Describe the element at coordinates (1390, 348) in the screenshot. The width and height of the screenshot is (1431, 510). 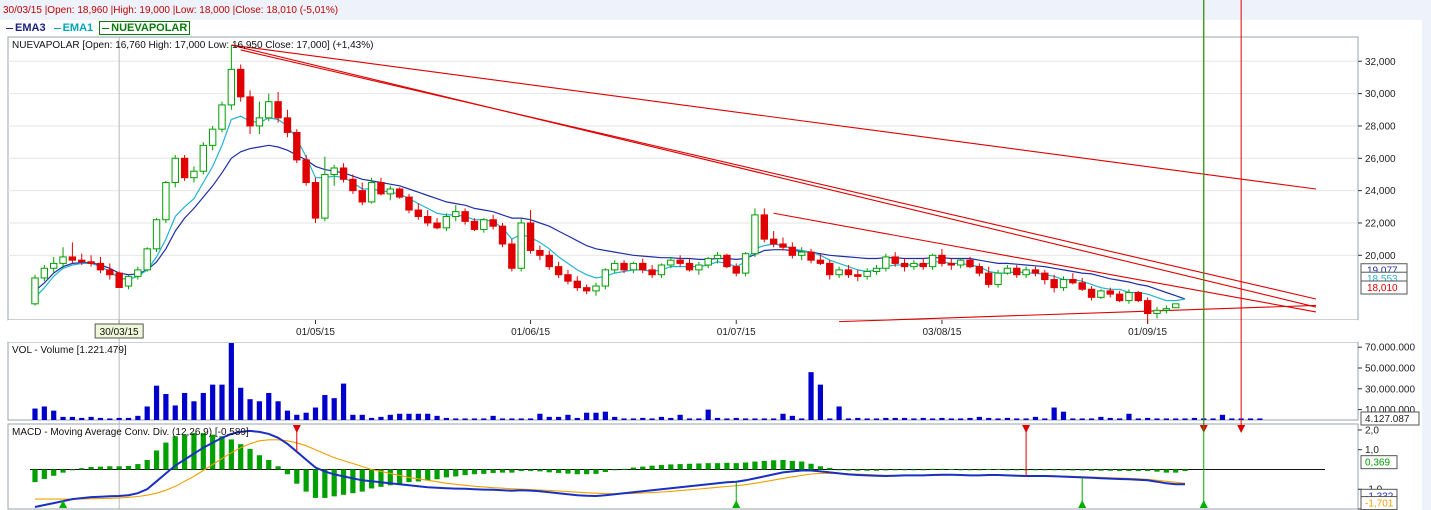
I see `volume-tick-label: 70.000.000` at that location.